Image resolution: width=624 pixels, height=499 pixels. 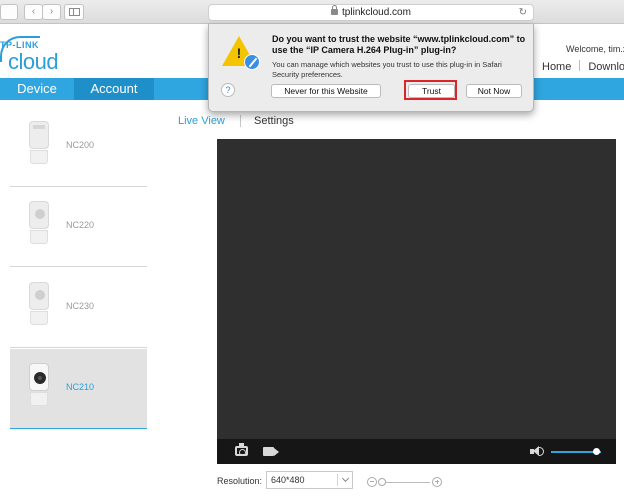 I want to click on device-label: NC230, so click(x=80, y=306).